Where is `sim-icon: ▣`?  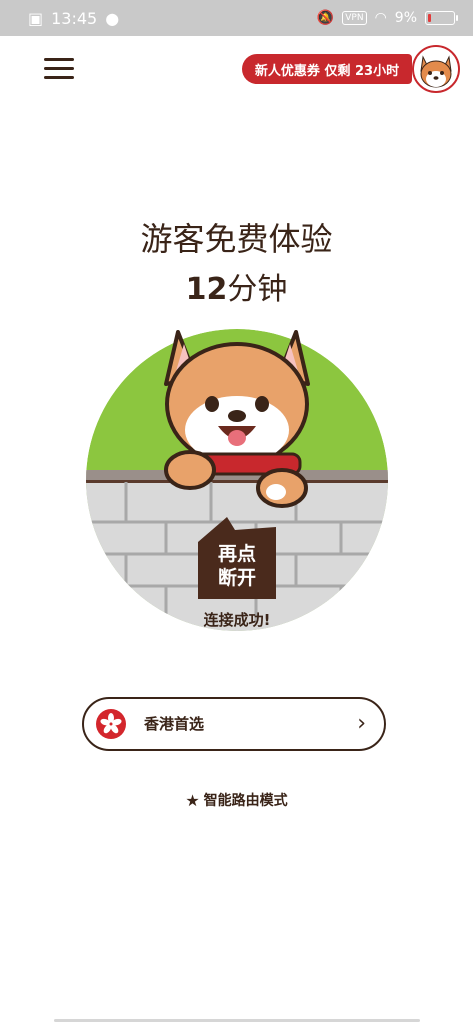 sim-icon: ▣ is located at coordinates (36, 18).